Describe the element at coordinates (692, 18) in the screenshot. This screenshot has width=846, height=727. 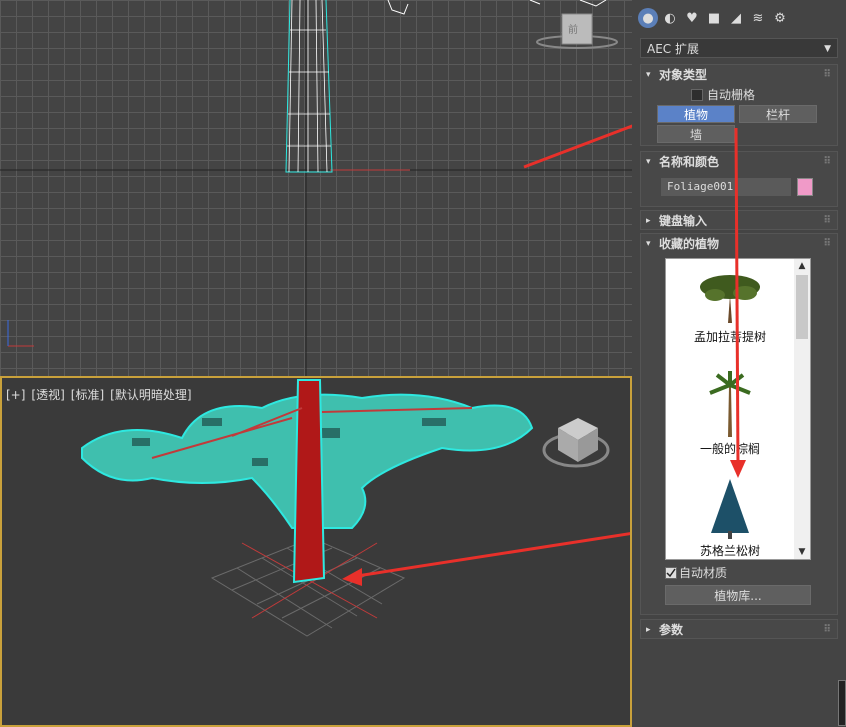
I see `hierarchy-icon: ♥` at that location.